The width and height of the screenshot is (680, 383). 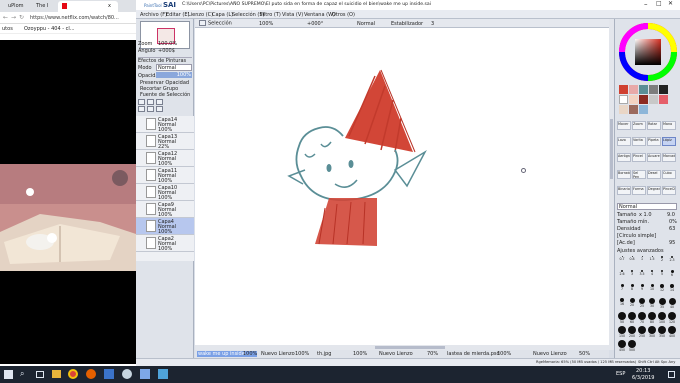 What do you see at coordinates (315, 24) in the screenshot?
I see `angle-field: +000°` at bounding box center [315, 24].